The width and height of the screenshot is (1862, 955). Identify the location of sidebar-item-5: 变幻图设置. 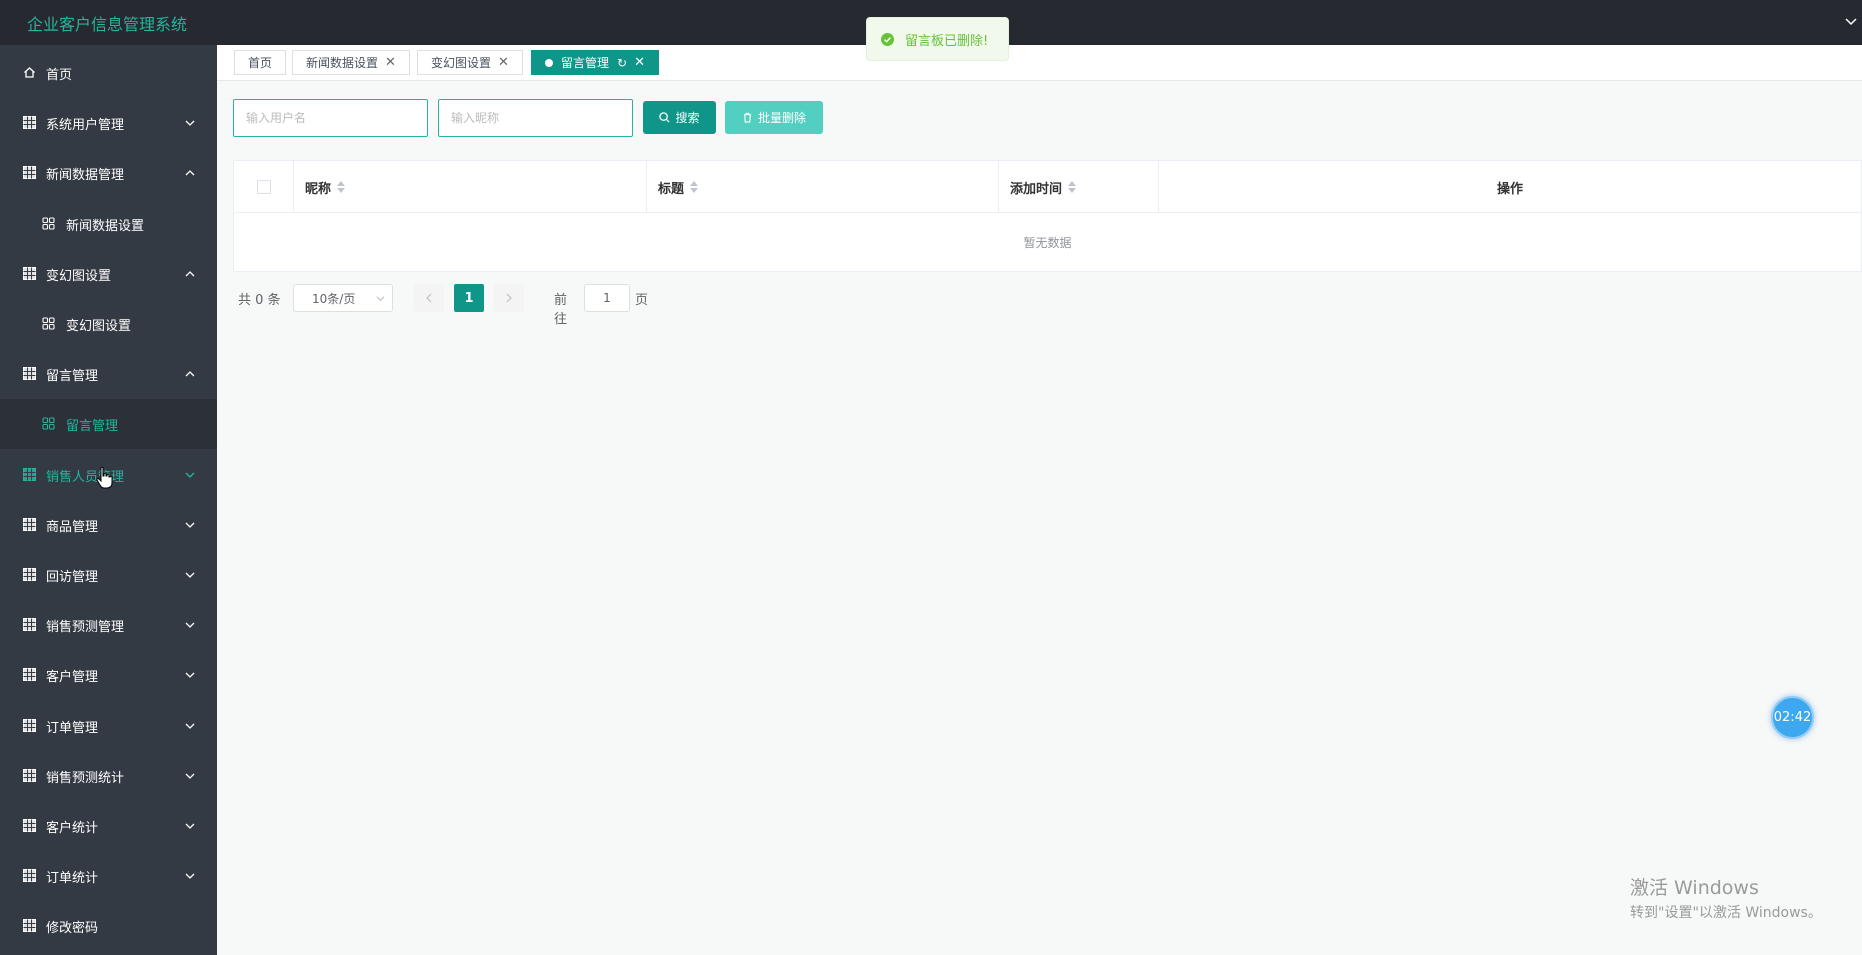
(108, 324).